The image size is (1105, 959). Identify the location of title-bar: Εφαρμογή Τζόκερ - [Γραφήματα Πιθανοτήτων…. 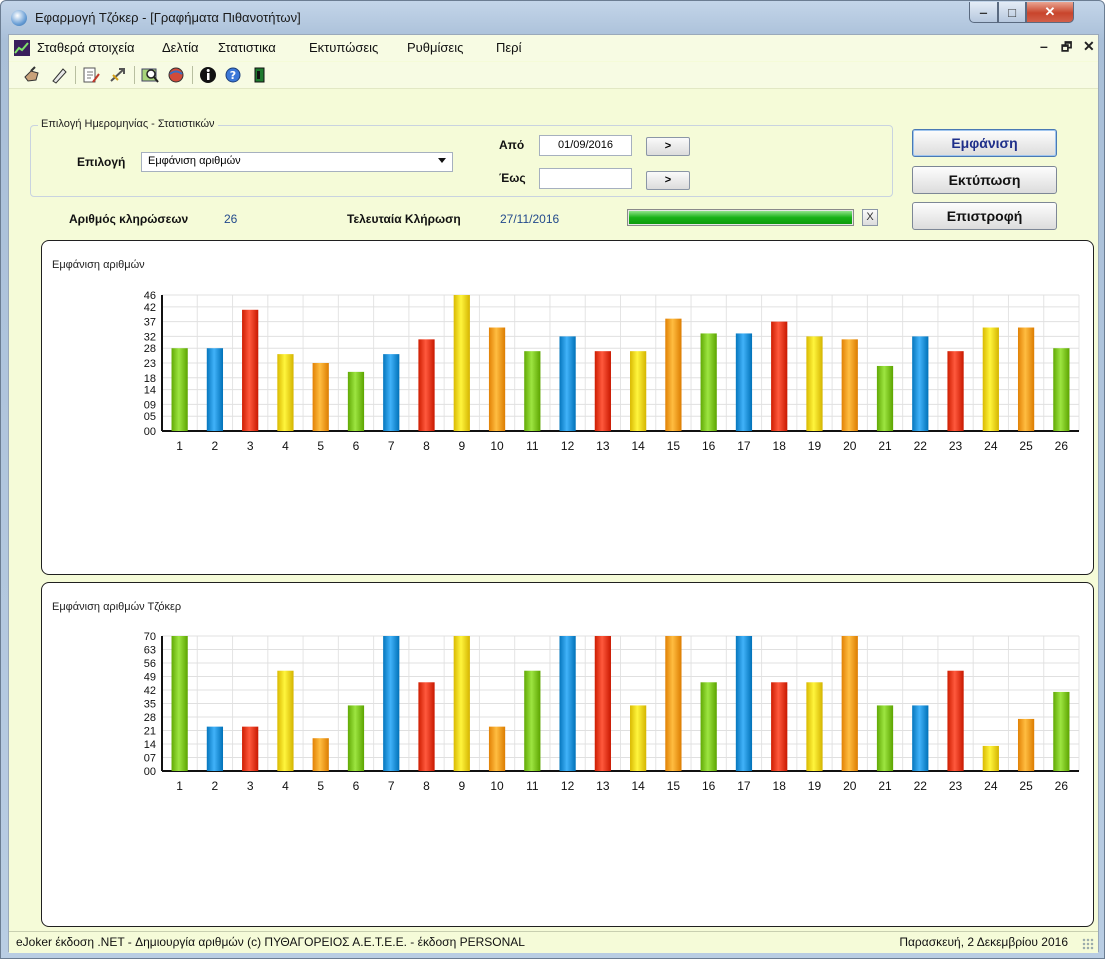
(552, 18).